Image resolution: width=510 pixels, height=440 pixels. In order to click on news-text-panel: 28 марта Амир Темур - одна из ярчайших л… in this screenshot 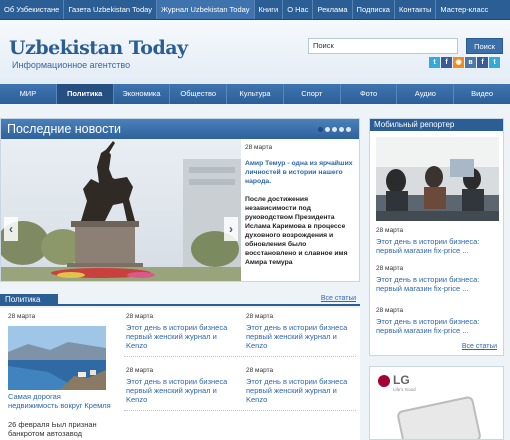, I will do `click(301, 204)`.